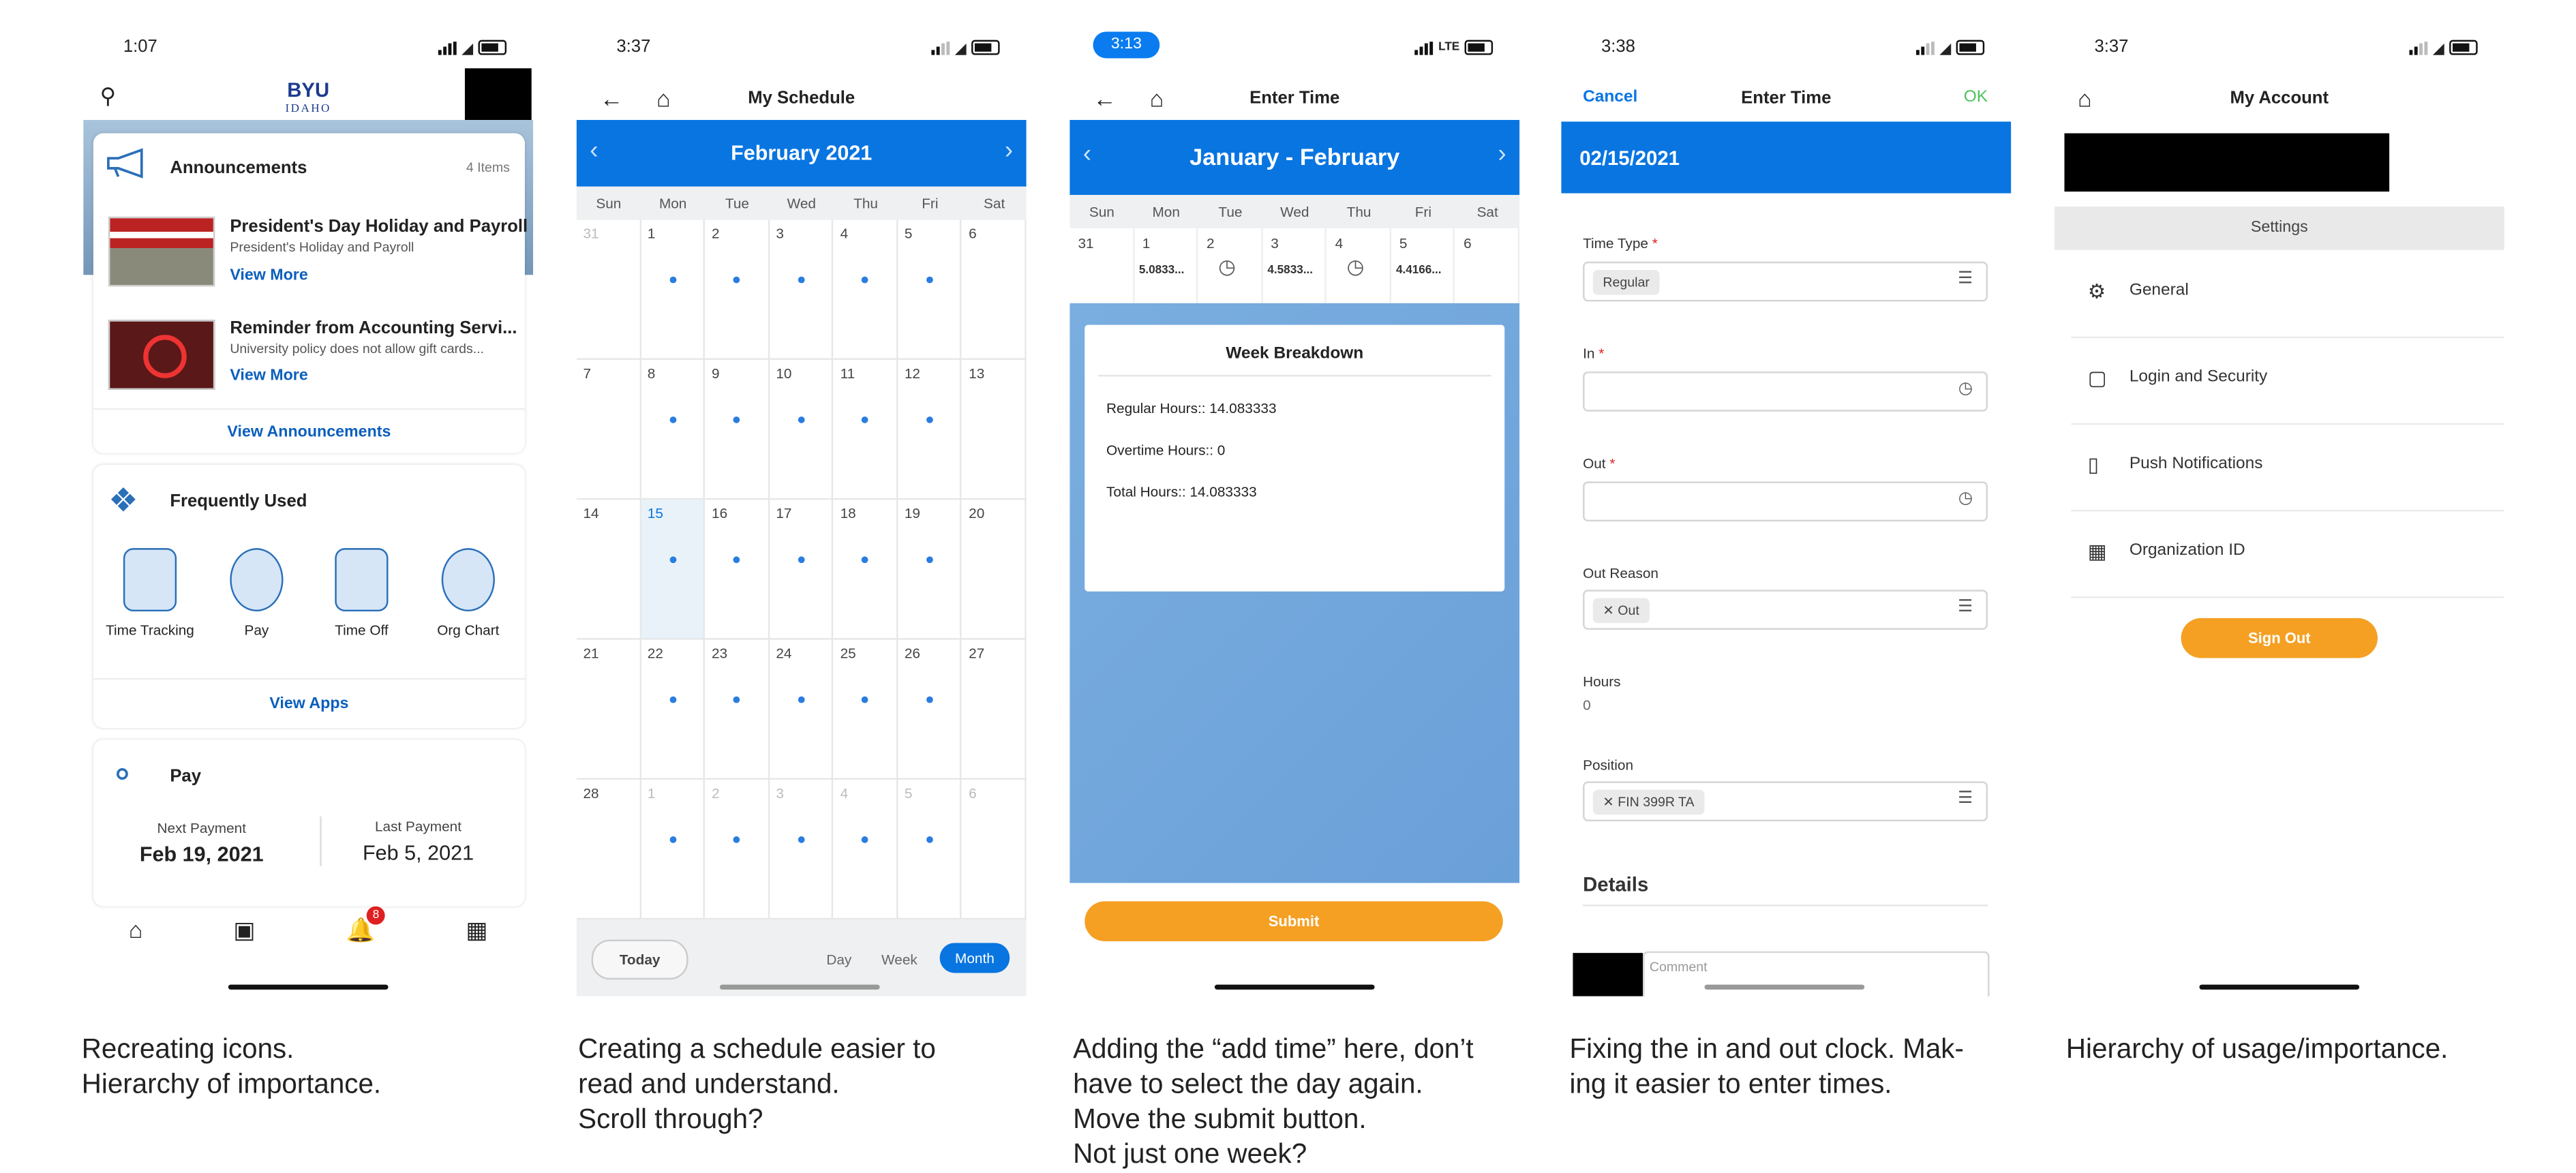  What do you see at coordinates (994, 709) in the screenshot?
I see `calendar-day-cell: 27` at bounding box center [994, 709].